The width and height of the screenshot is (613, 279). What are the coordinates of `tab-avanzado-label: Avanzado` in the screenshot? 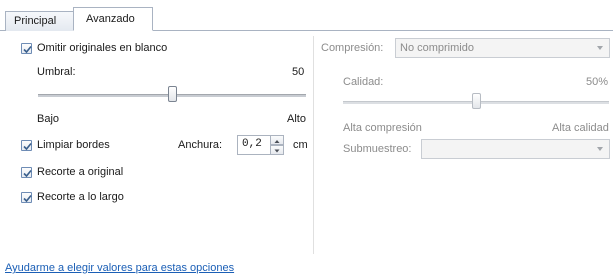 It's located at (110, 19).